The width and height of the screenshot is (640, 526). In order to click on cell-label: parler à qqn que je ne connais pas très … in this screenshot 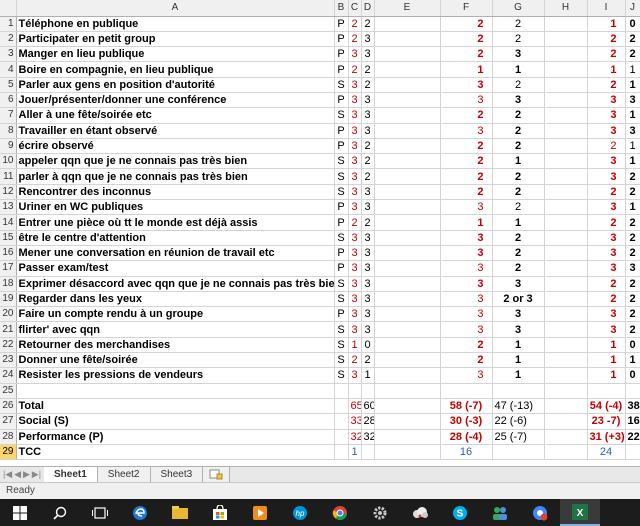, I will do `click(175, 176)`.